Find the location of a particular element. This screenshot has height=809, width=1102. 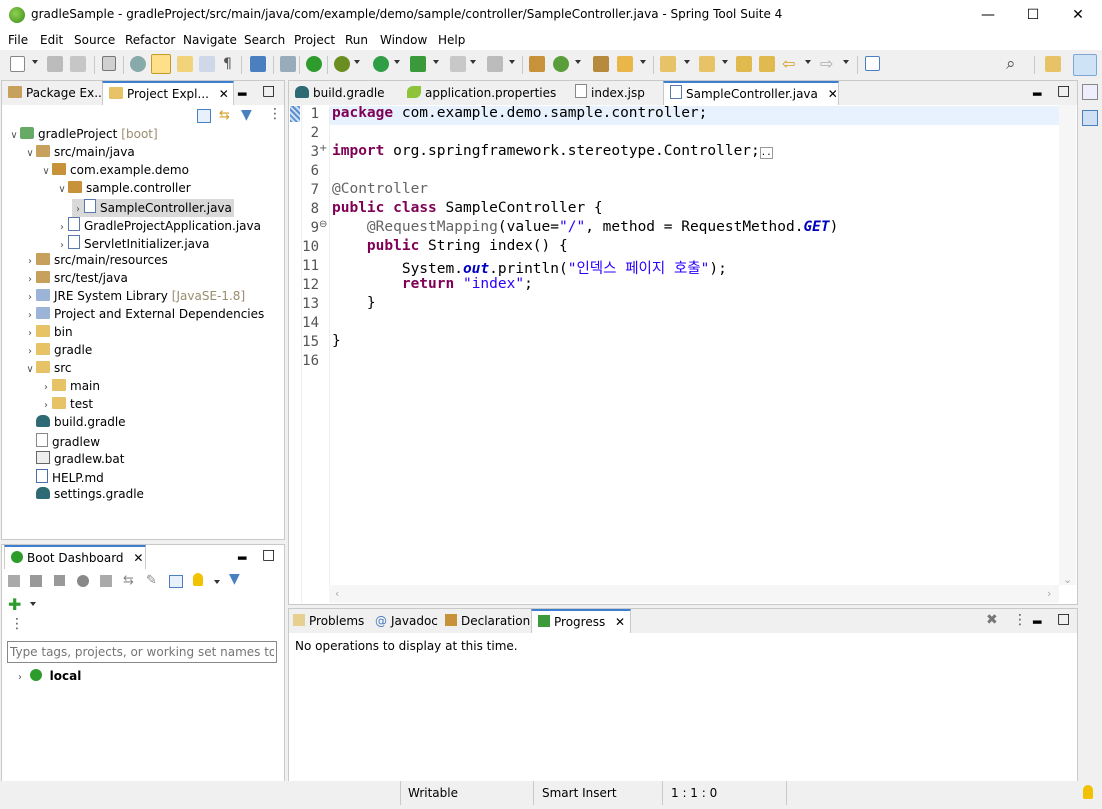

highlight-icon is located at coordinates (161, 64).